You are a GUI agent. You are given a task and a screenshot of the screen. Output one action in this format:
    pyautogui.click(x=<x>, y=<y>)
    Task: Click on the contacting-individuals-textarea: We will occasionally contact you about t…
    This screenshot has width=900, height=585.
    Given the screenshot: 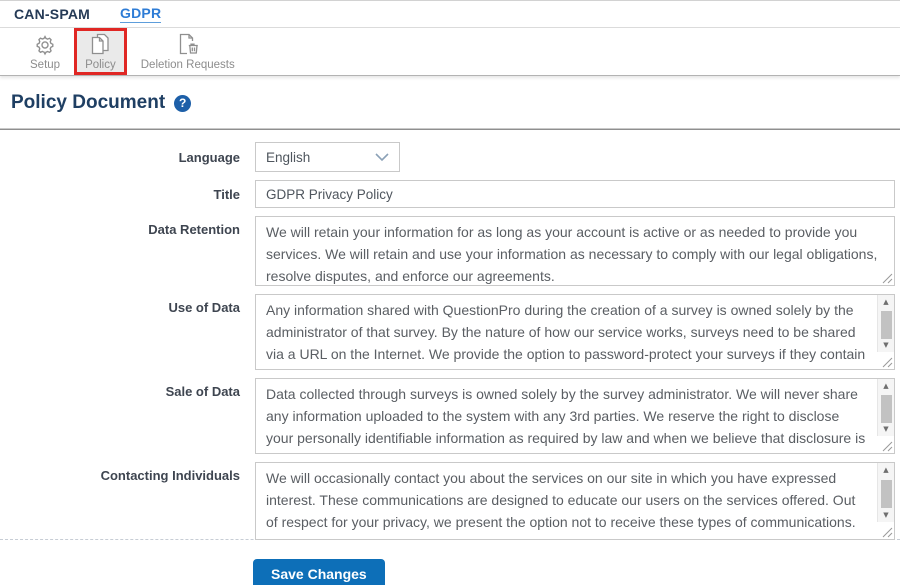 What is the action you would take?
    pyautogui.click(x=575, y=501)
    